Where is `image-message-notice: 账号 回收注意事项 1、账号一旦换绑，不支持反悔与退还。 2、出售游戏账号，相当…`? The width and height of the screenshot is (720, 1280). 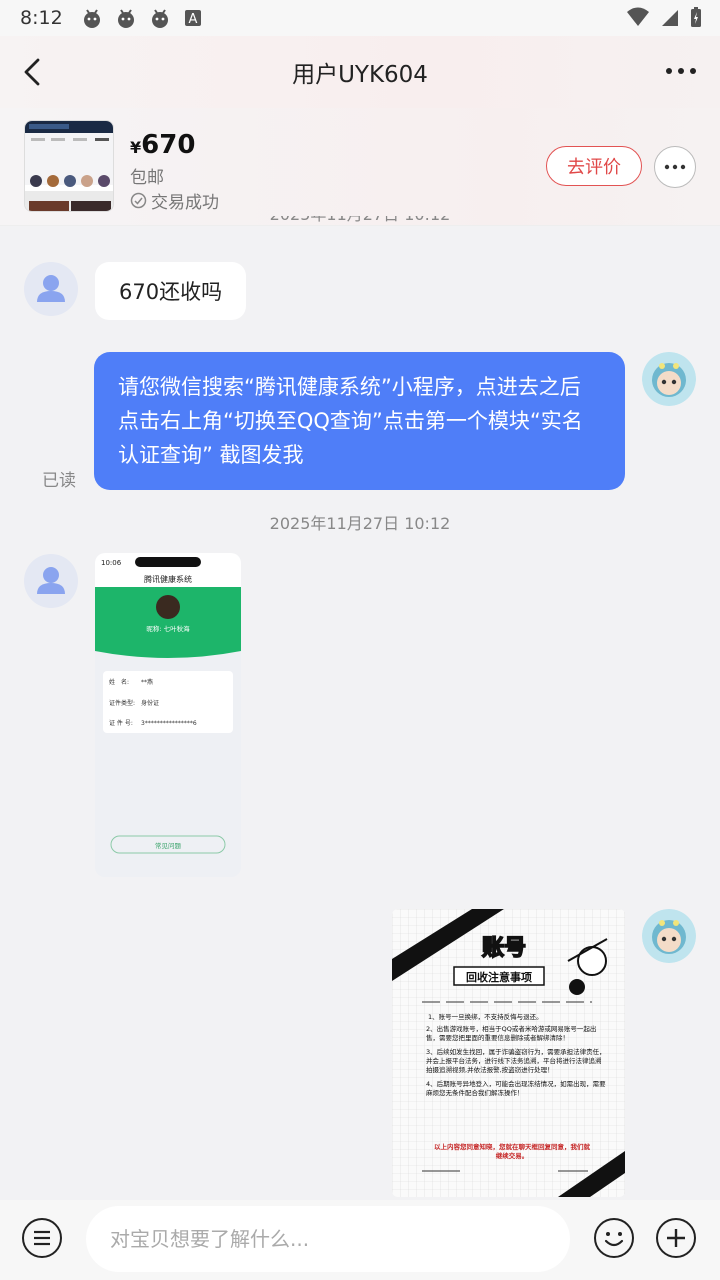 image-message-notice: 账号 回收注意事项 1、账号一旦换绑，不支持反悔与退还。 2、出售游戏账号，相当… is located at coordinates (508, 1053).